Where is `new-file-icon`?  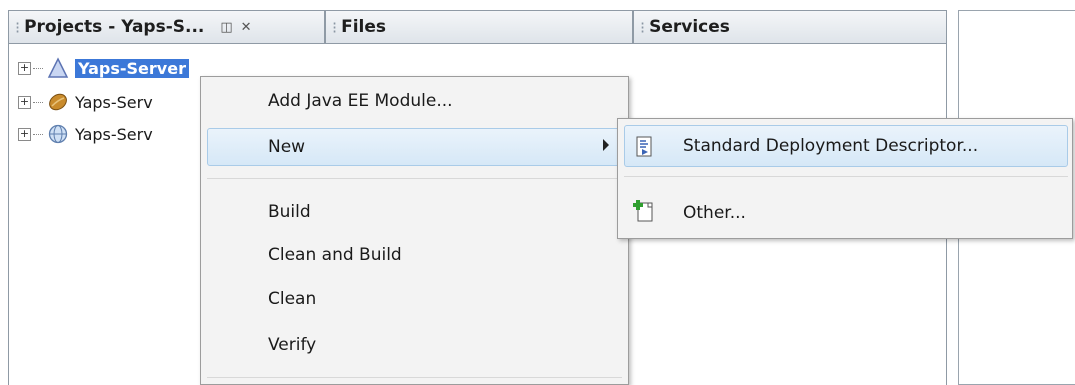
new-file-icon is located at coordinates (644, 211).